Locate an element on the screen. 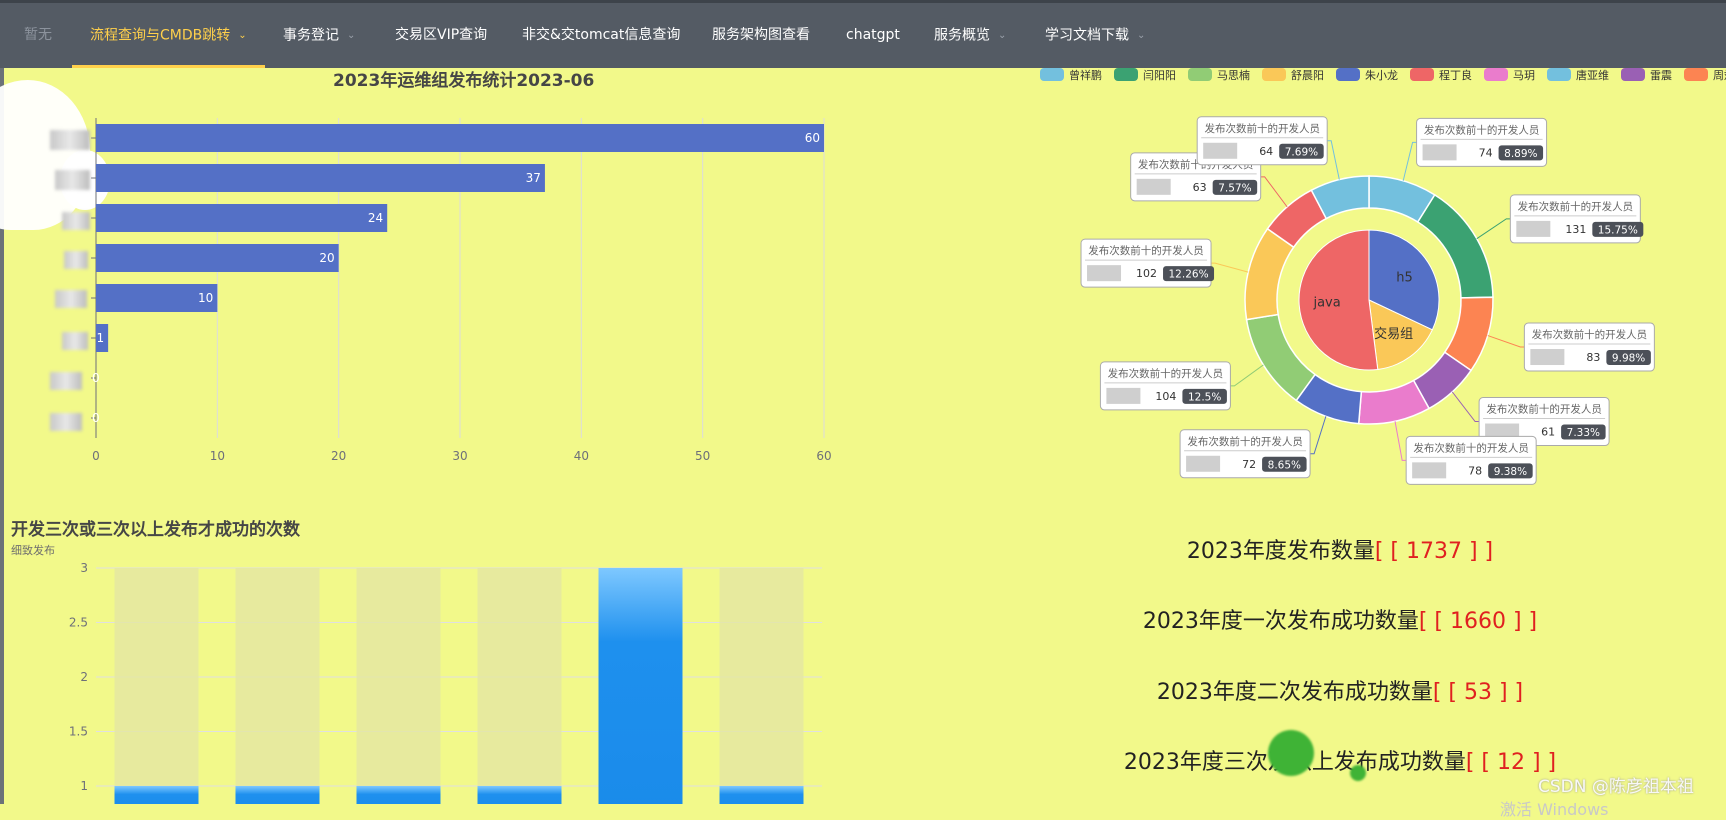 The image size is (1726, 820). nav-item-docs-download: 学习文档下载 ⌄ is located at coordinates (1095, 35).